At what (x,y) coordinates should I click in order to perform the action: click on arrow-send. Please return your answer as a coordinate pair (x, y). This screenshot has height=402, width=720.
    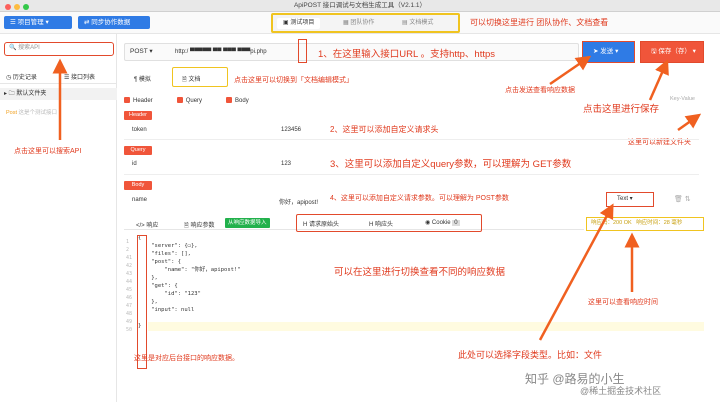
    Looking at the image, I should click on (570, 70).